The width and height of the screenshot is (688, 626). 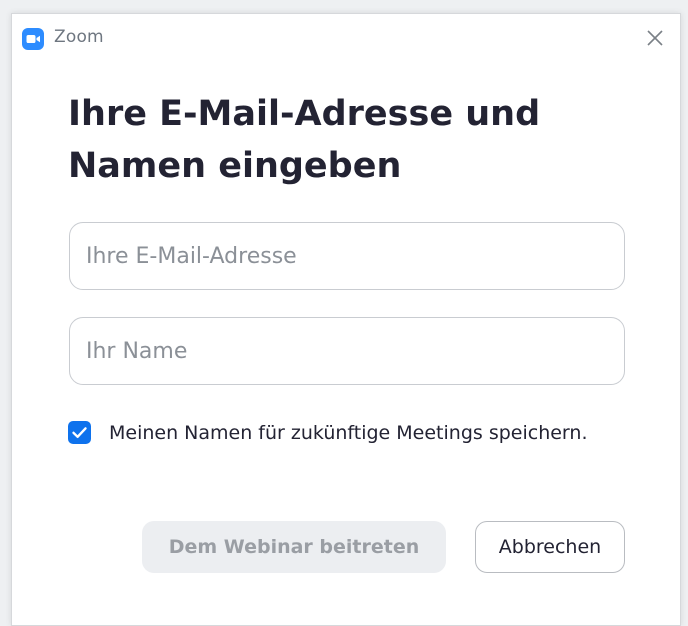 What do you see at coordinates (79, 37) in the screenshot?
I see `window-title: Zoom` at bounding box center [79, 37].